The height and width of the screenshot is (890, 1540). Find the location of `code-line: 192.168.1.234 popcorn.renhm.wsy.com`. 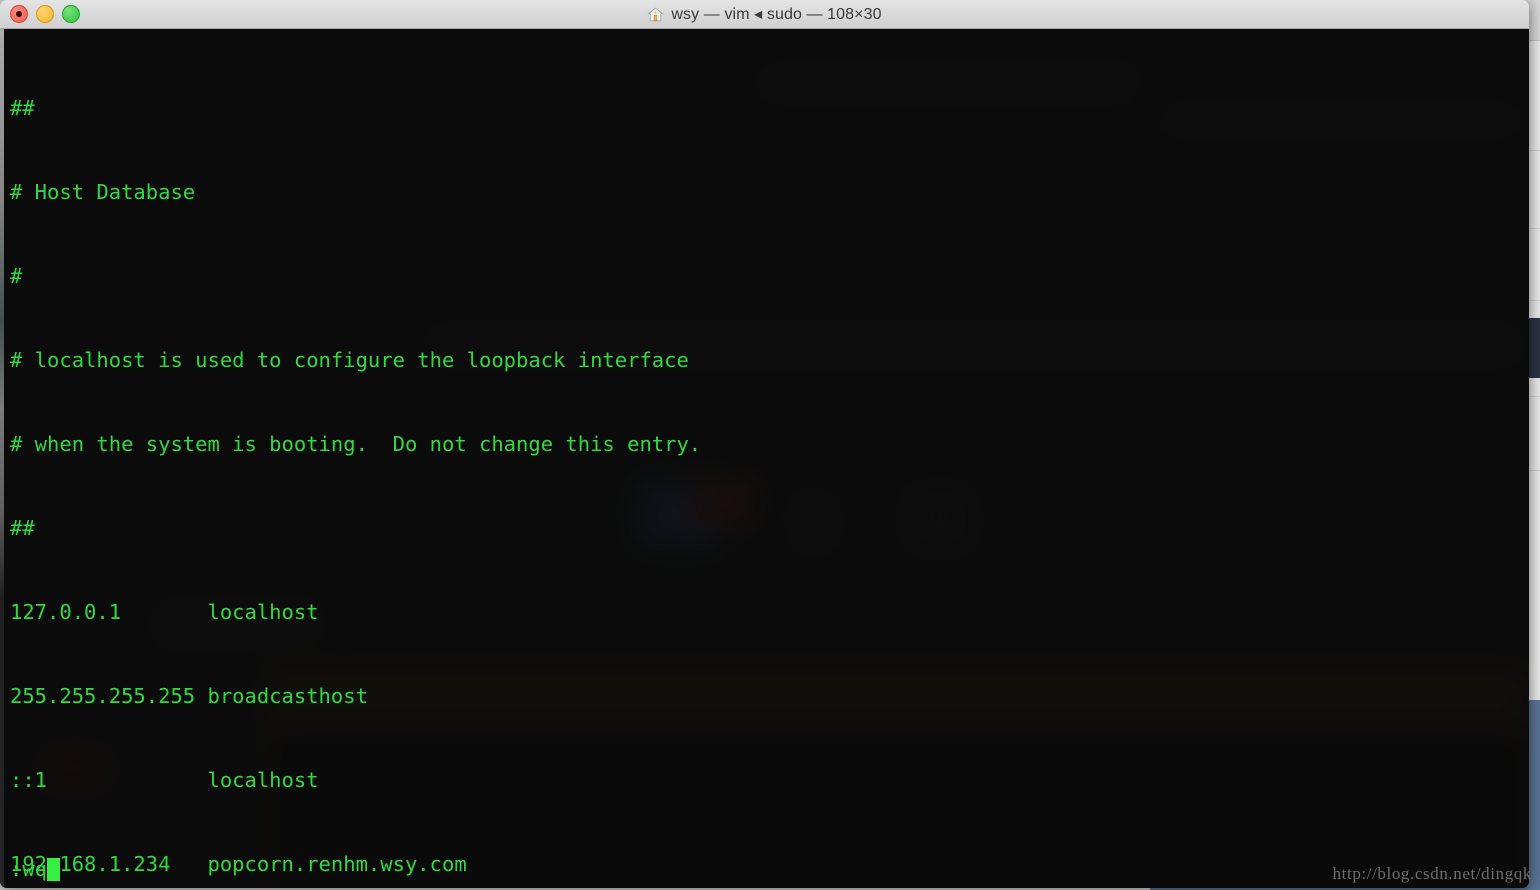

code-line: 192.168.1.234 popcorn.renhm.wsy.com is located at coordinates (238, 864).